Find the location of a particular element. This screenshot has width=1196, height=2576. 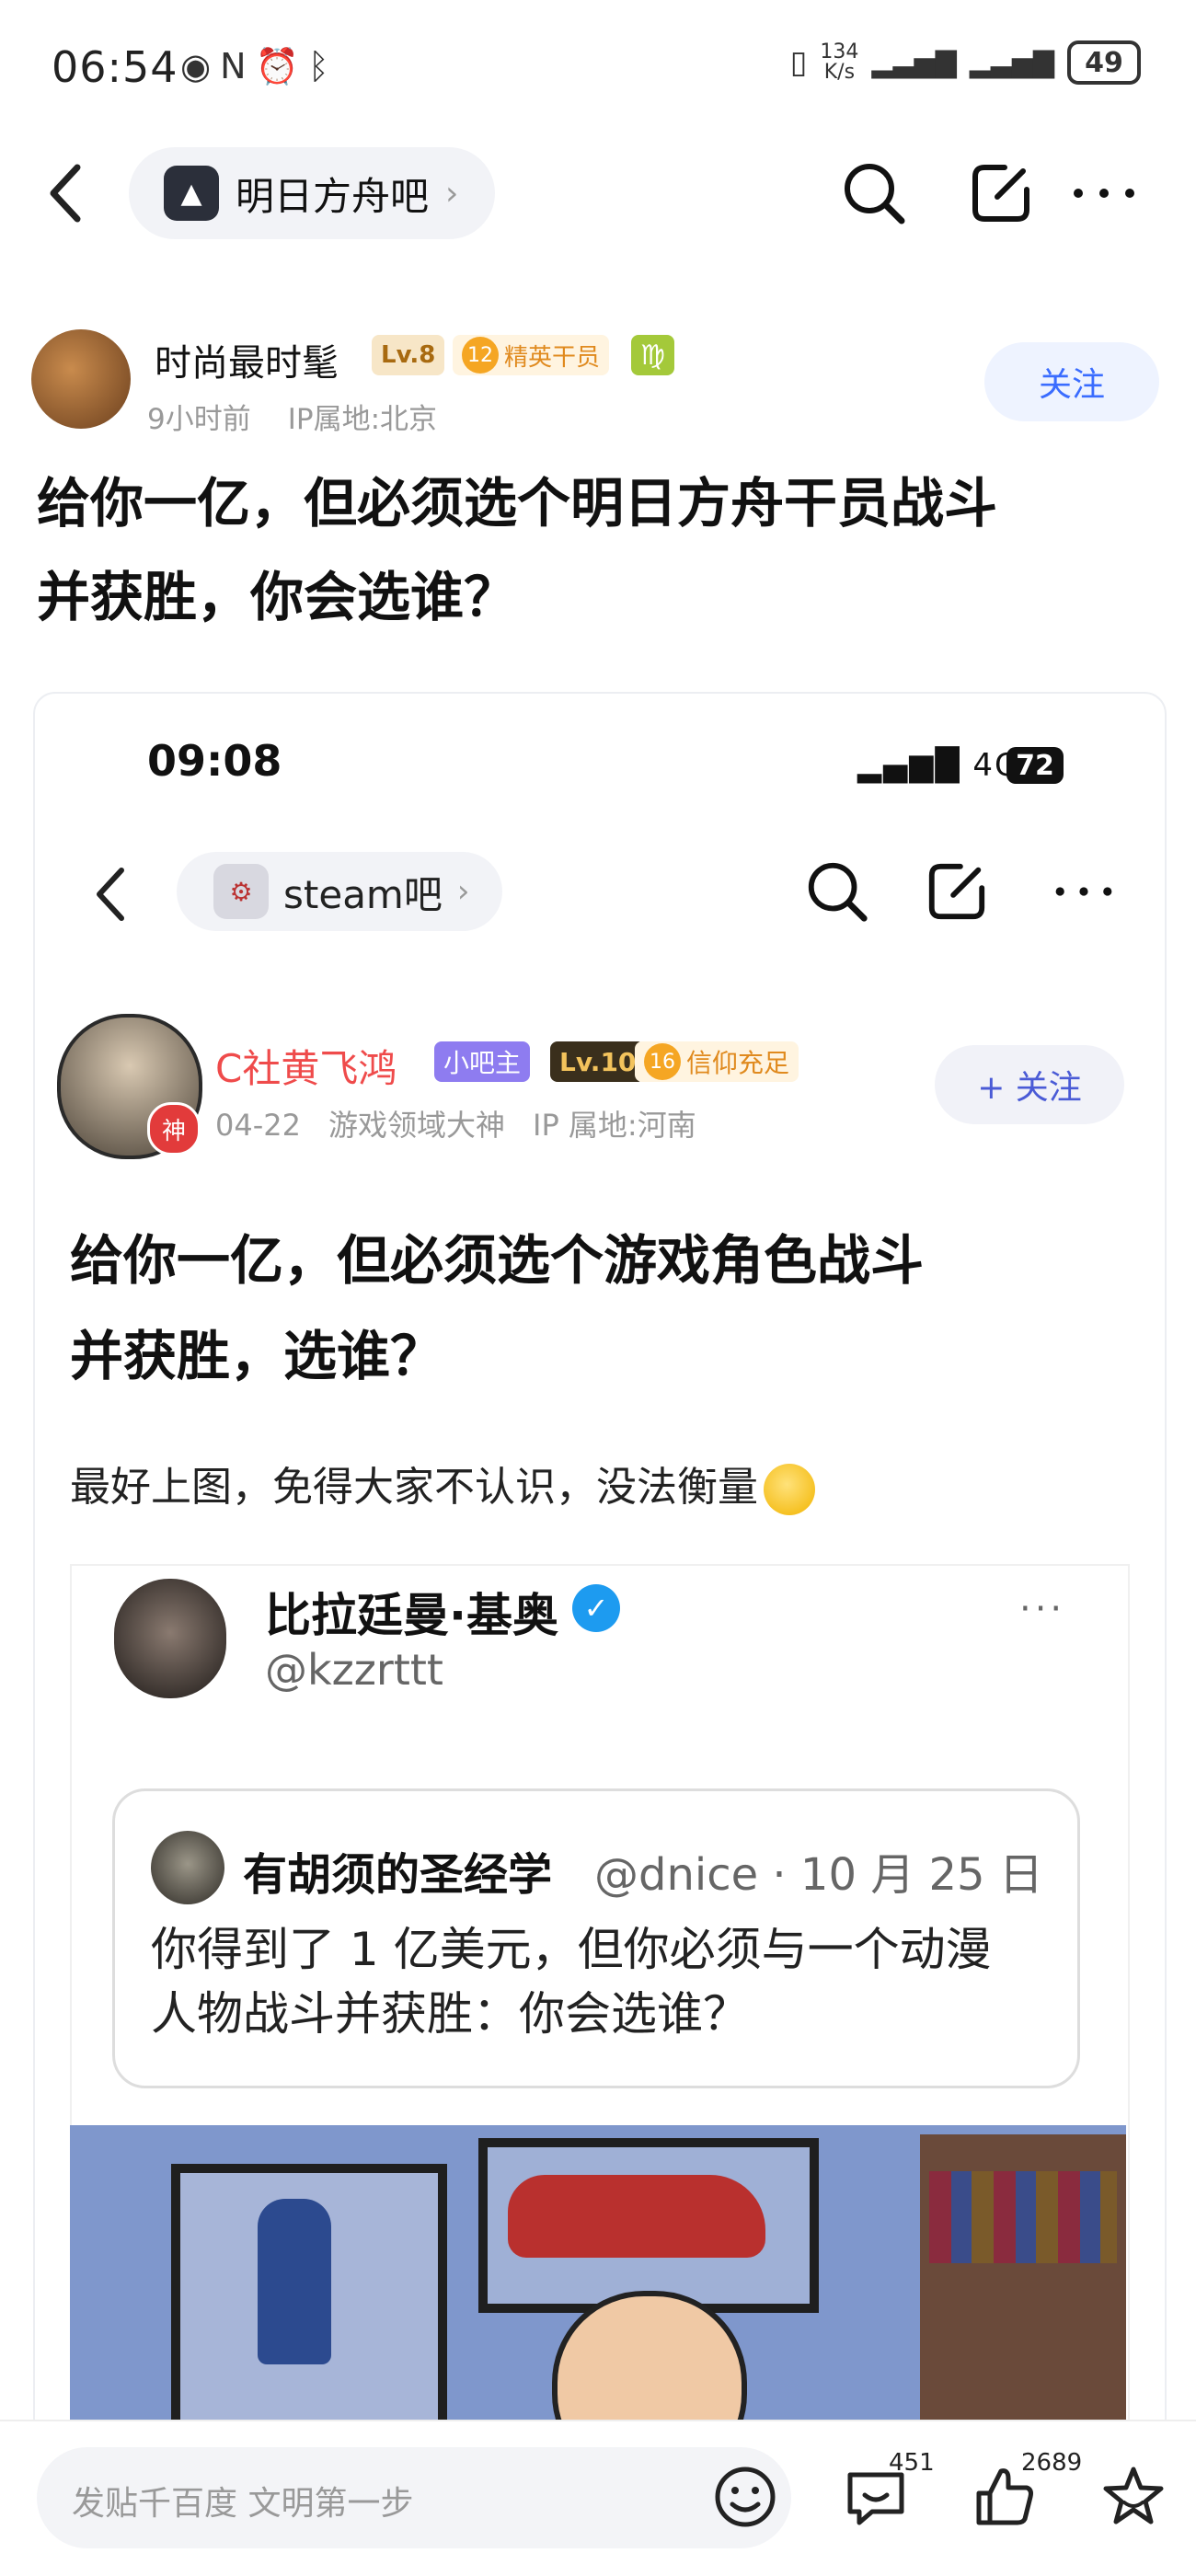

comment-count: 451 is located at coordinates (912, 2463).